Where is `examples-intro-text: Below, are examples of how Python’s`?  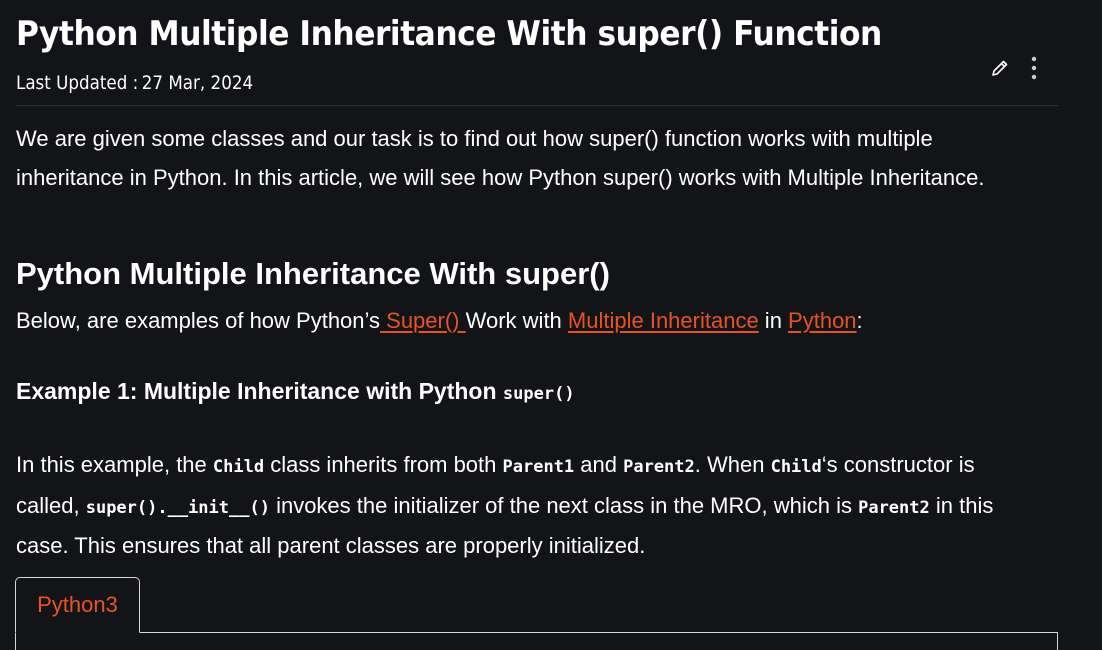
examples-intro-text: Below, are examples of how Python’s is located at coordinates (198, 320).